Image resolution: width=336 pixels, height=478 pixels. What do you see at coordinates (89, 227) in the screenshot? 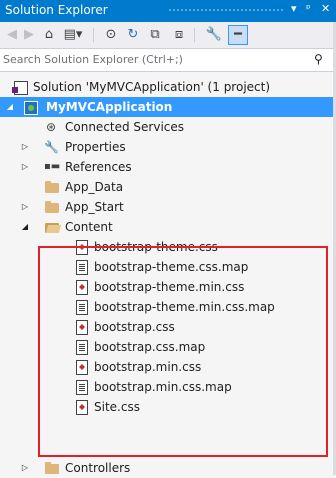
I see `tree-item-label: Content` at bounding box center [89, 227].